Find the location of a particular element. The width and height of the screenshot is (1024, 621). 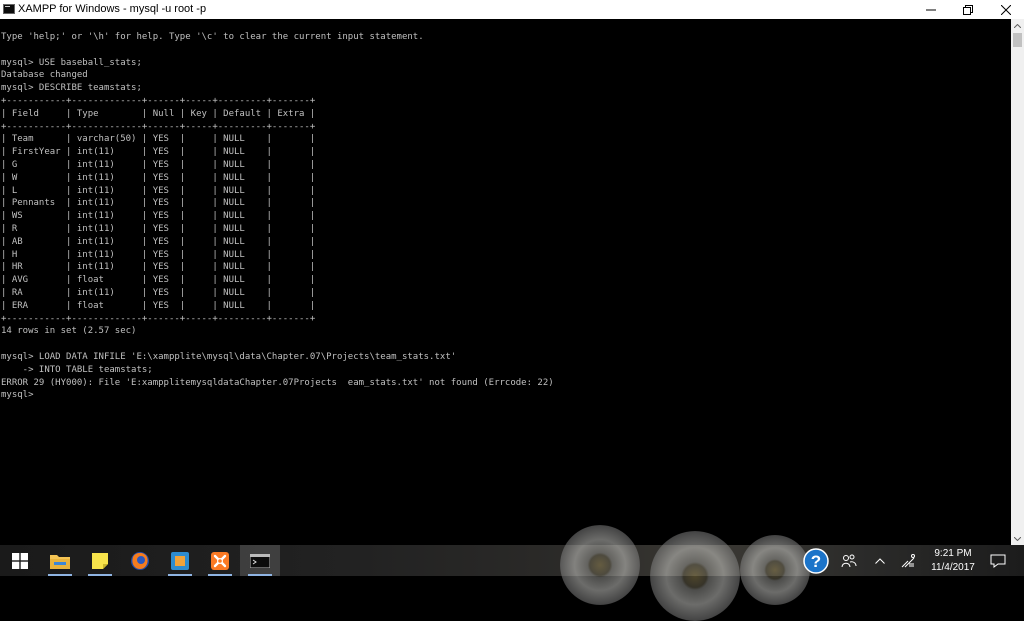

console-line: | ERA | float | YES | | NULL | | is located at coordinates (158, 305).